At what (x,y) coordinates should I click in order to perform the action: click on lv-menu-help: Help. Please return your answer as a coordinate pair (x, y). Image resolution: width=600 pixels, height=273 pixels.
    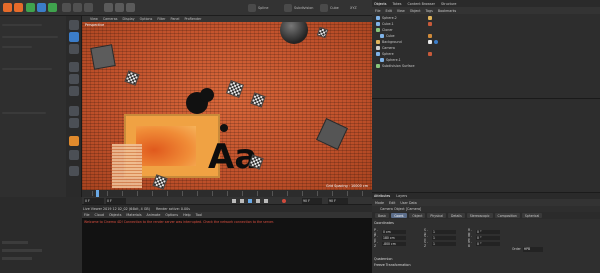
    Looking at the image, I should click on (187, 215).